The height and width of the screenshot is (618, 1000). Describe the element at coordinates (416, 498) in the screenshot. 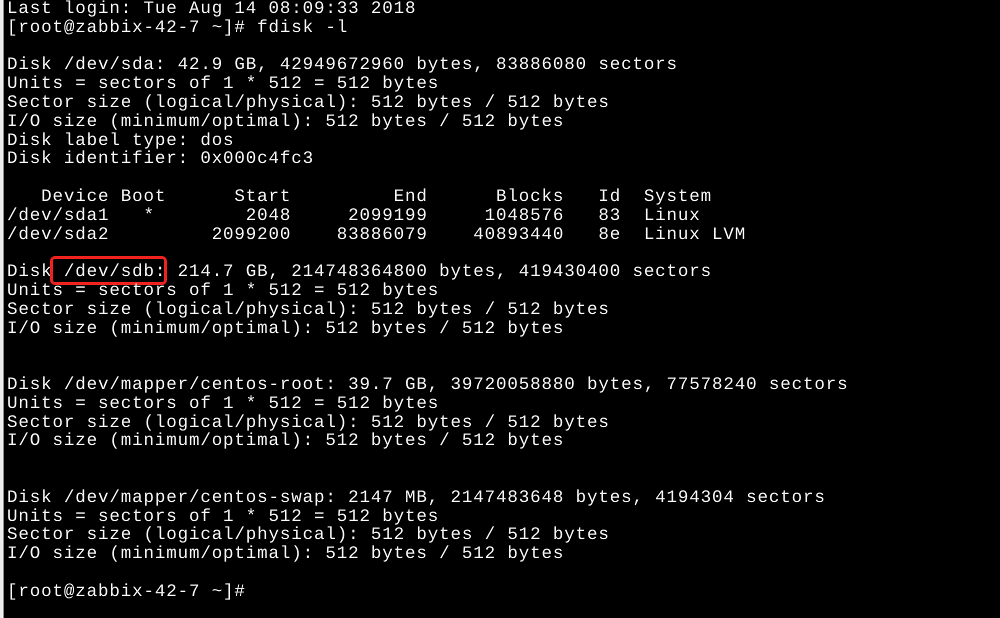

I see `output-line: Disk /dev/mapper/centos-swap: 2147 MB, 2147483648 bytes, 4194304 sectors` at that location.